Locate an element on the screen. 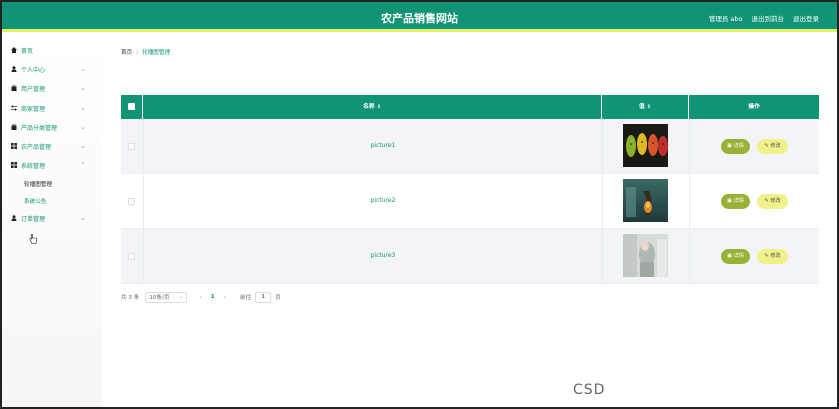 This screenshot has width=839, height=409. goto-unit: 页 is located at coordinates (278, 298).